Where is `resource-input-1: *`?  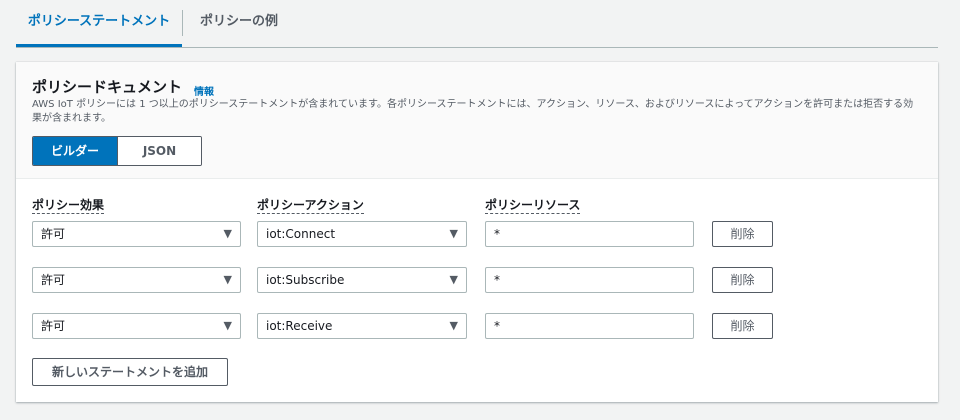
resource-input-1: * is located at coordinates (589, 234).